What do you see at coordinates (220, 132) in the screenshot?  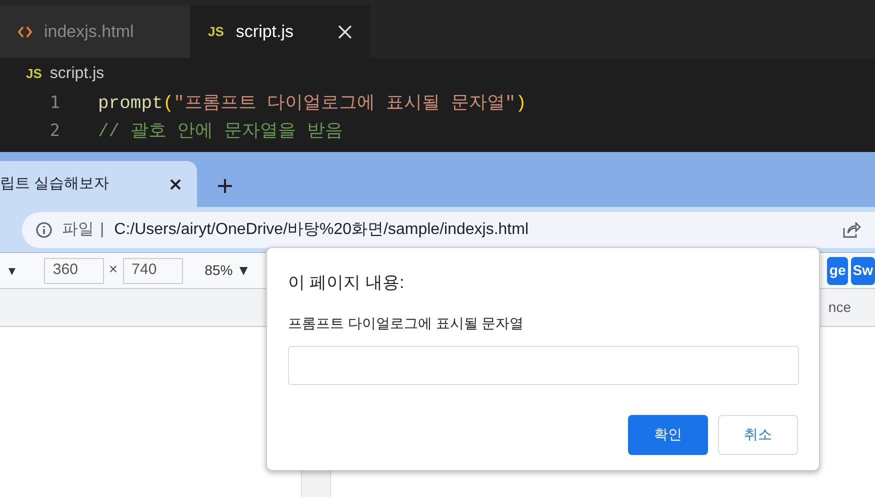 I see `code-line: // 괄호 안에 문자열을 받음` at bounding box center [220, 132].